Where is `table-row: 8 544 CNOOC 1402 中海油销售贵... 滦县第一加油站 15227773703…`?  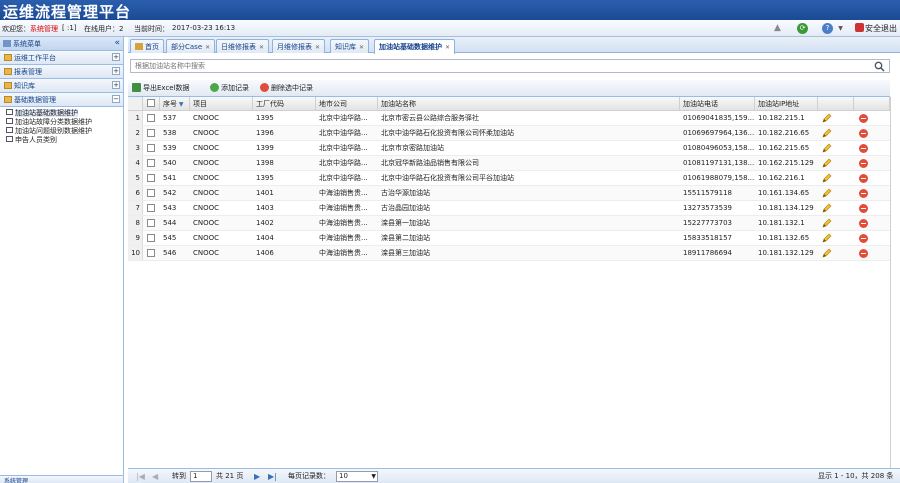
table-row: 8 544 CNOOC 1402 中海油销售贵... 滦县第一加油站 15227773703… is located at coordinates (509, 223).